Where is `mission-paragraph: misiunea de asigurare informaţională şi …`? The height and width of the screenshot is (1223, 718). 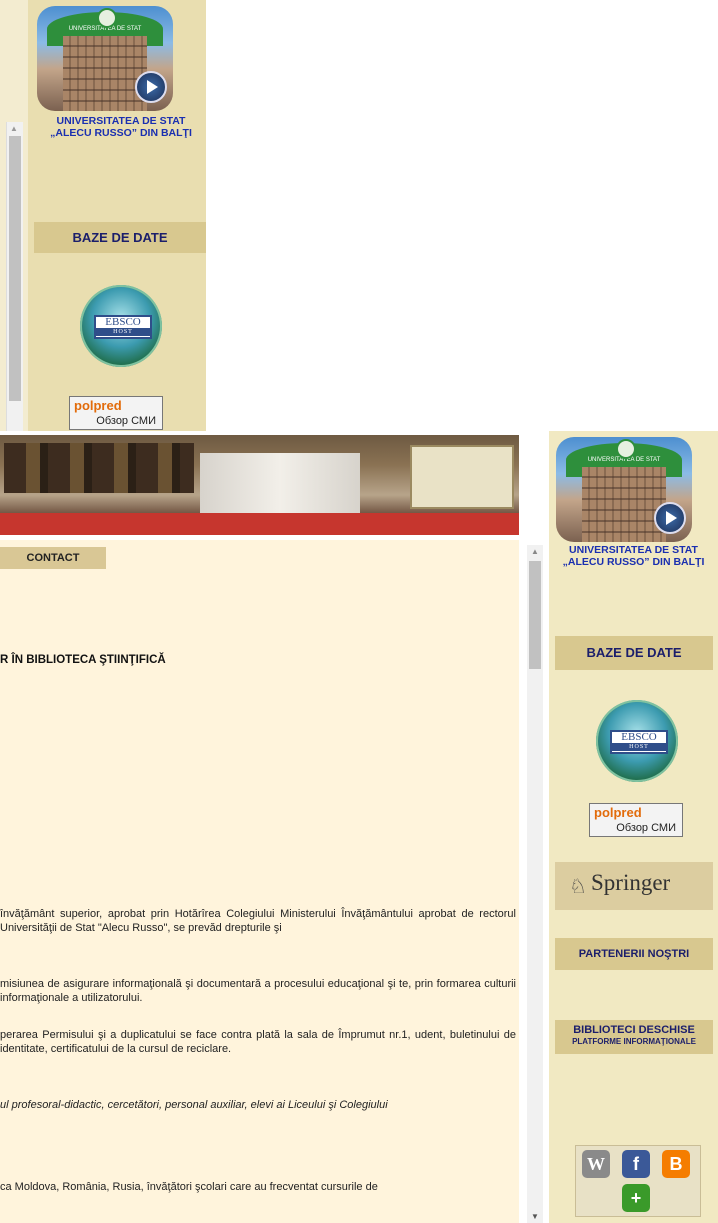 mission-paragraph: misiunea de asigurare informaţională şi … is located at coordinates (258, 991).